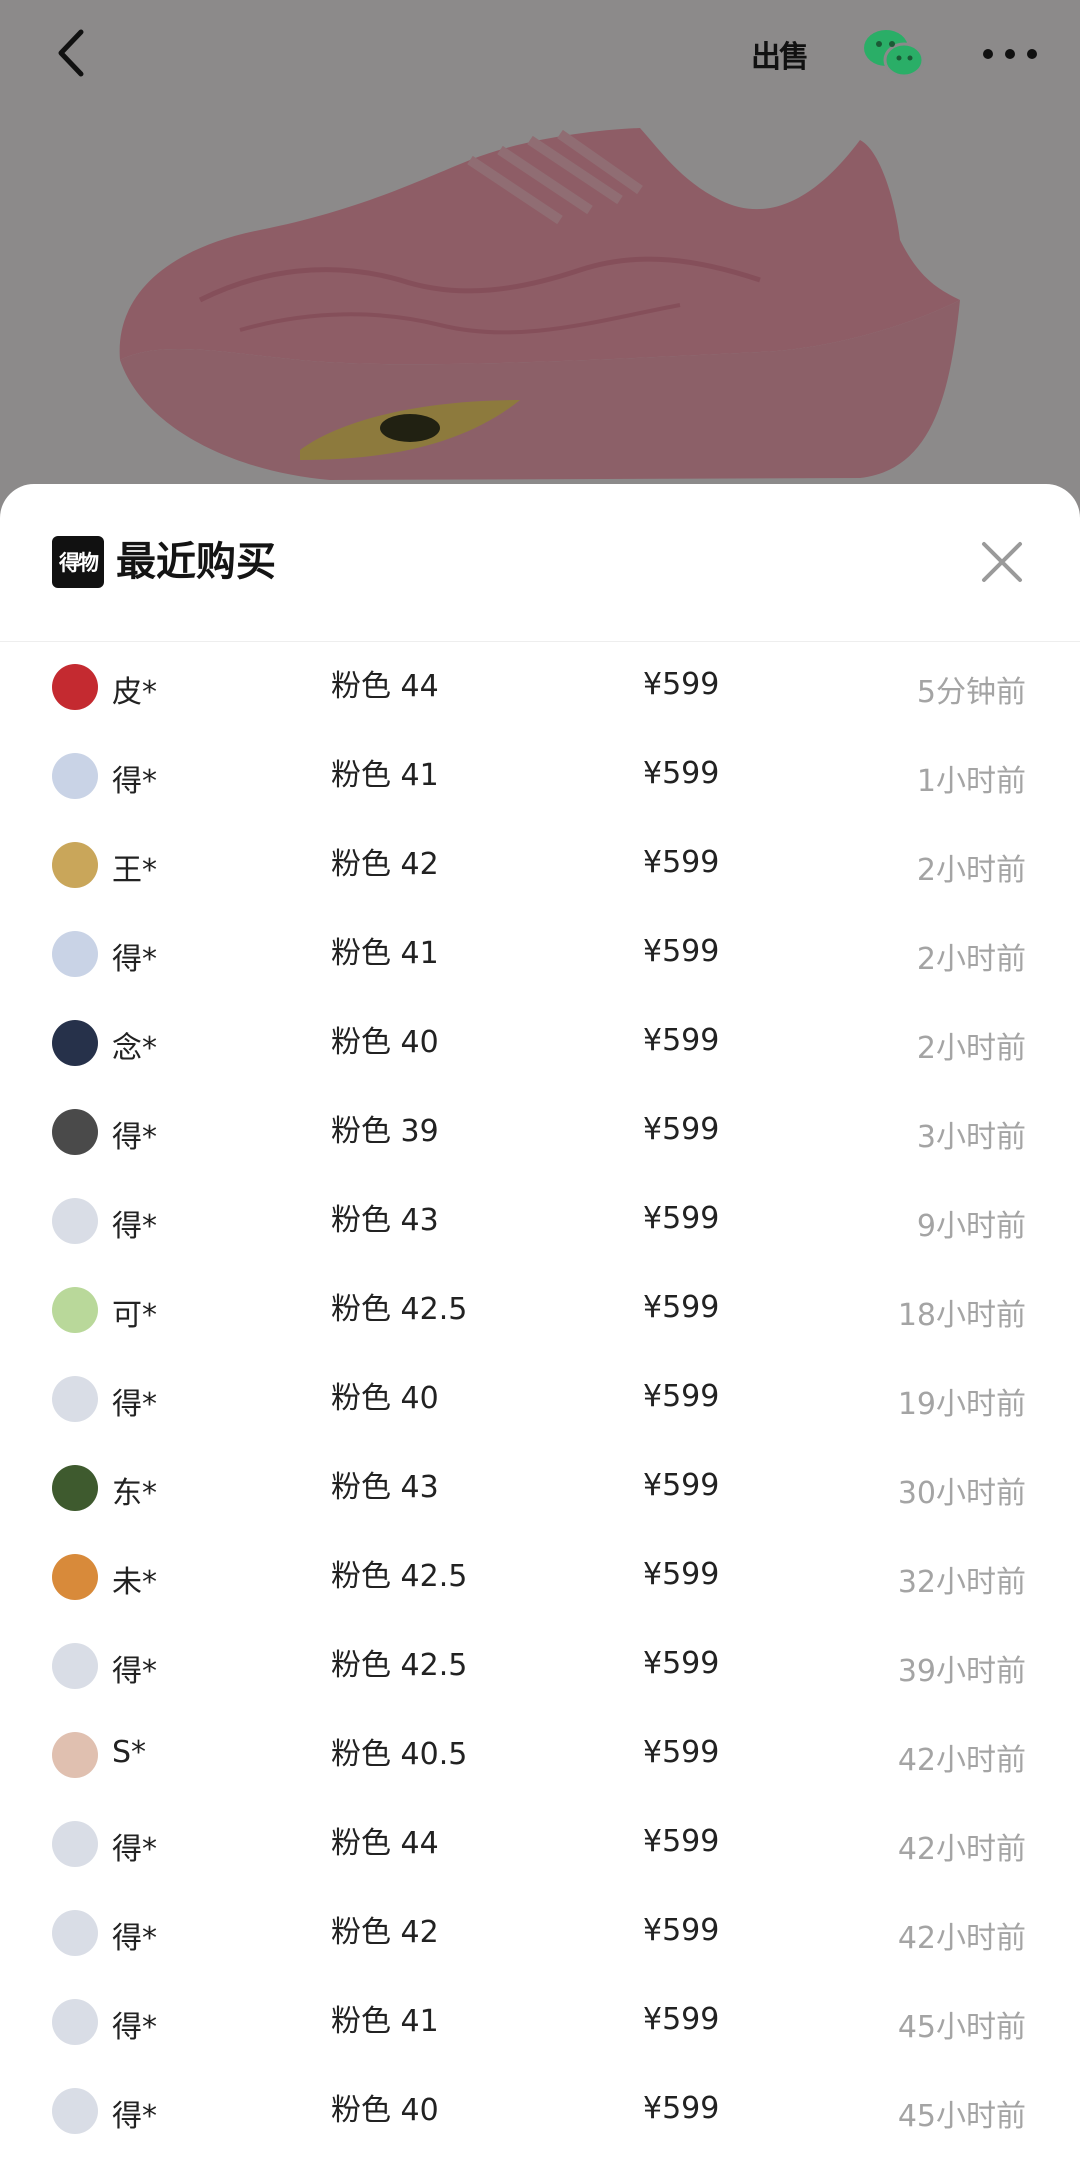 The width and height of the screenshot is (1080, 2160). What do you see at coordinates (129, 1752) in the screenshot?
I see `buyer-name: S*` at bounding box center [129, 1752].